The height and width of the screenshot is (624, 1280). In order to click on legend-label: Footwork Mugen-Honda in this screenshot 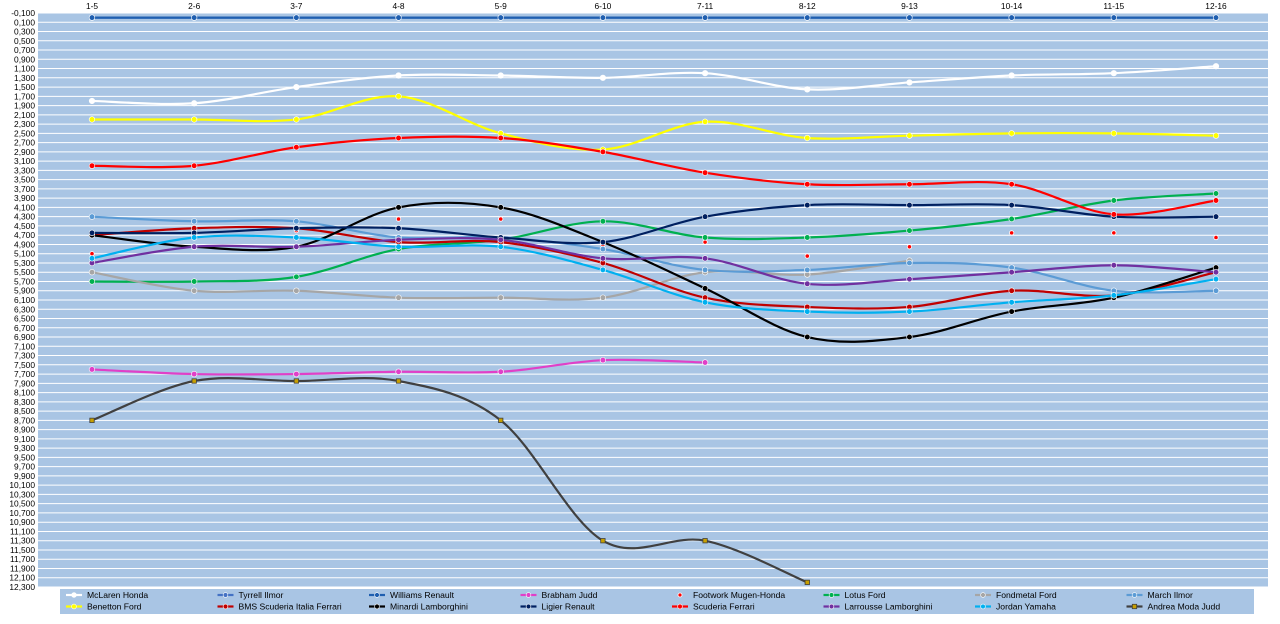, I will do `click(739, 595)`.